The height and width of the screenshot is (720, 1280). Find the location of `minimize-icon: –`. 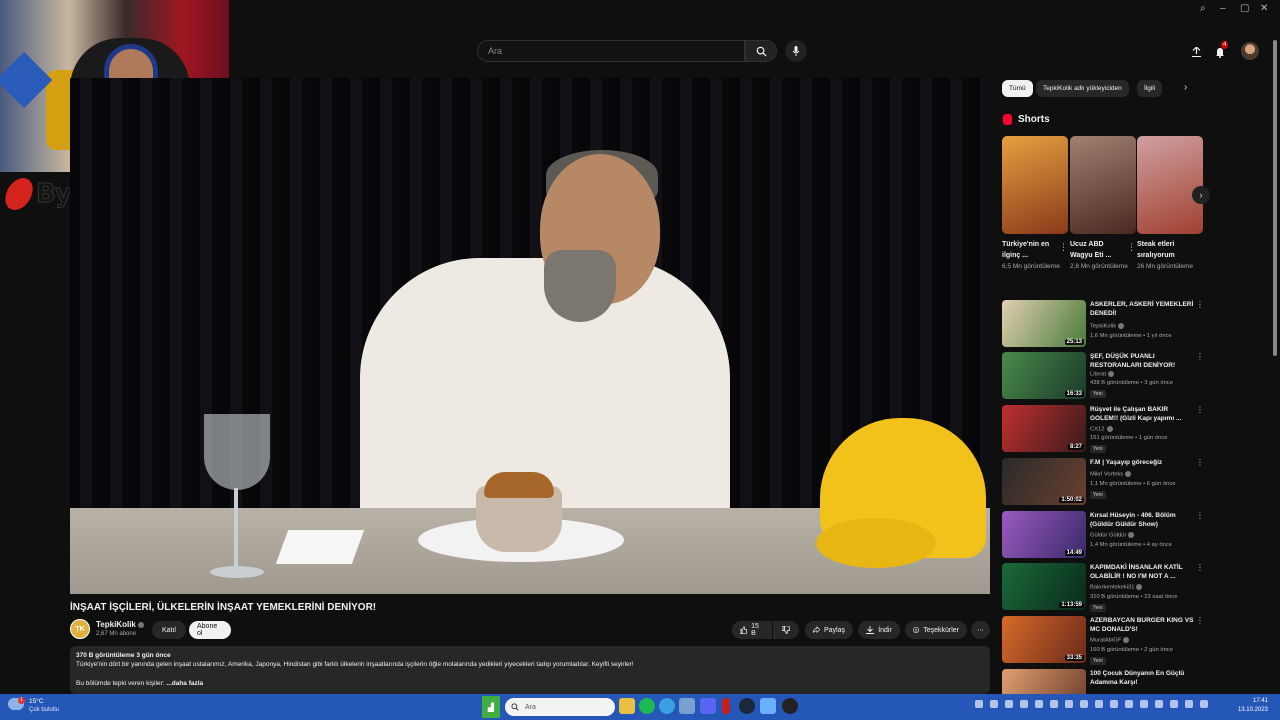

minimize-icon: – is located at coordinates (1225, 9).